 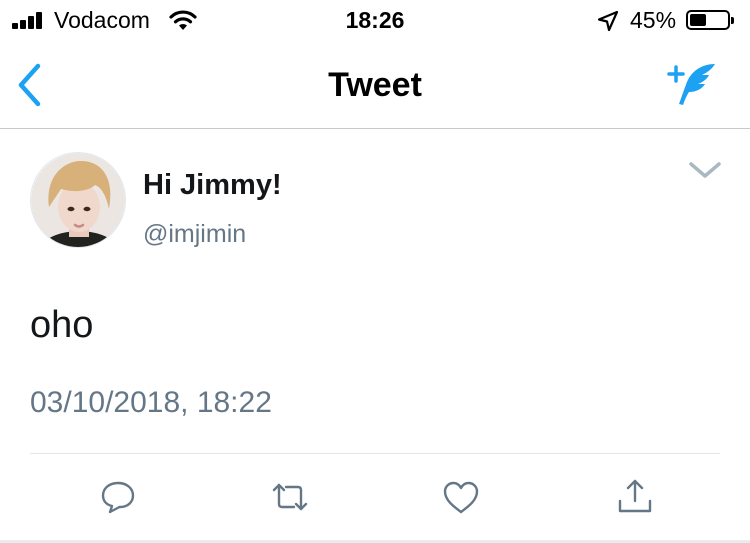 What do you see at coordinates (375, 20) in the screenshot?
I see `status-bar: Vodacom 18:26 45%` at bounding box center [375, 20].